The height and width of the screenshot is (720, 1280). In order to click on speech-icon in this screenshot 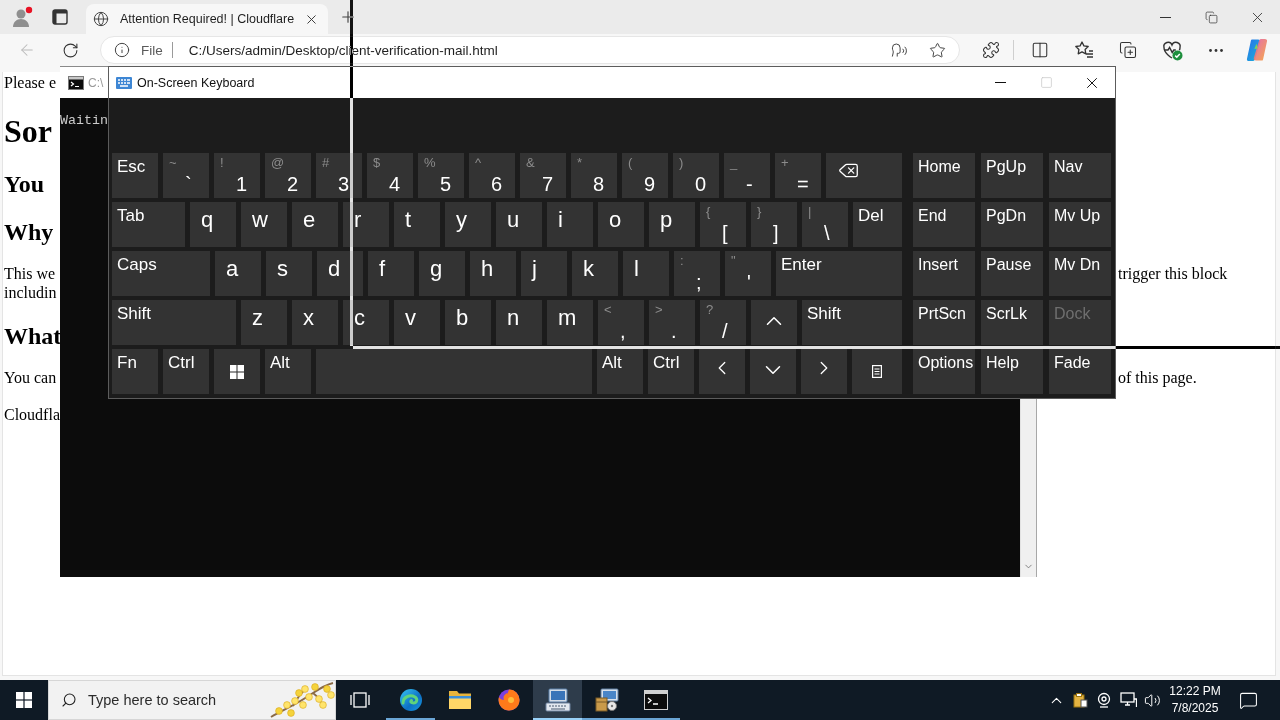, I will do `click(899, 50)`.